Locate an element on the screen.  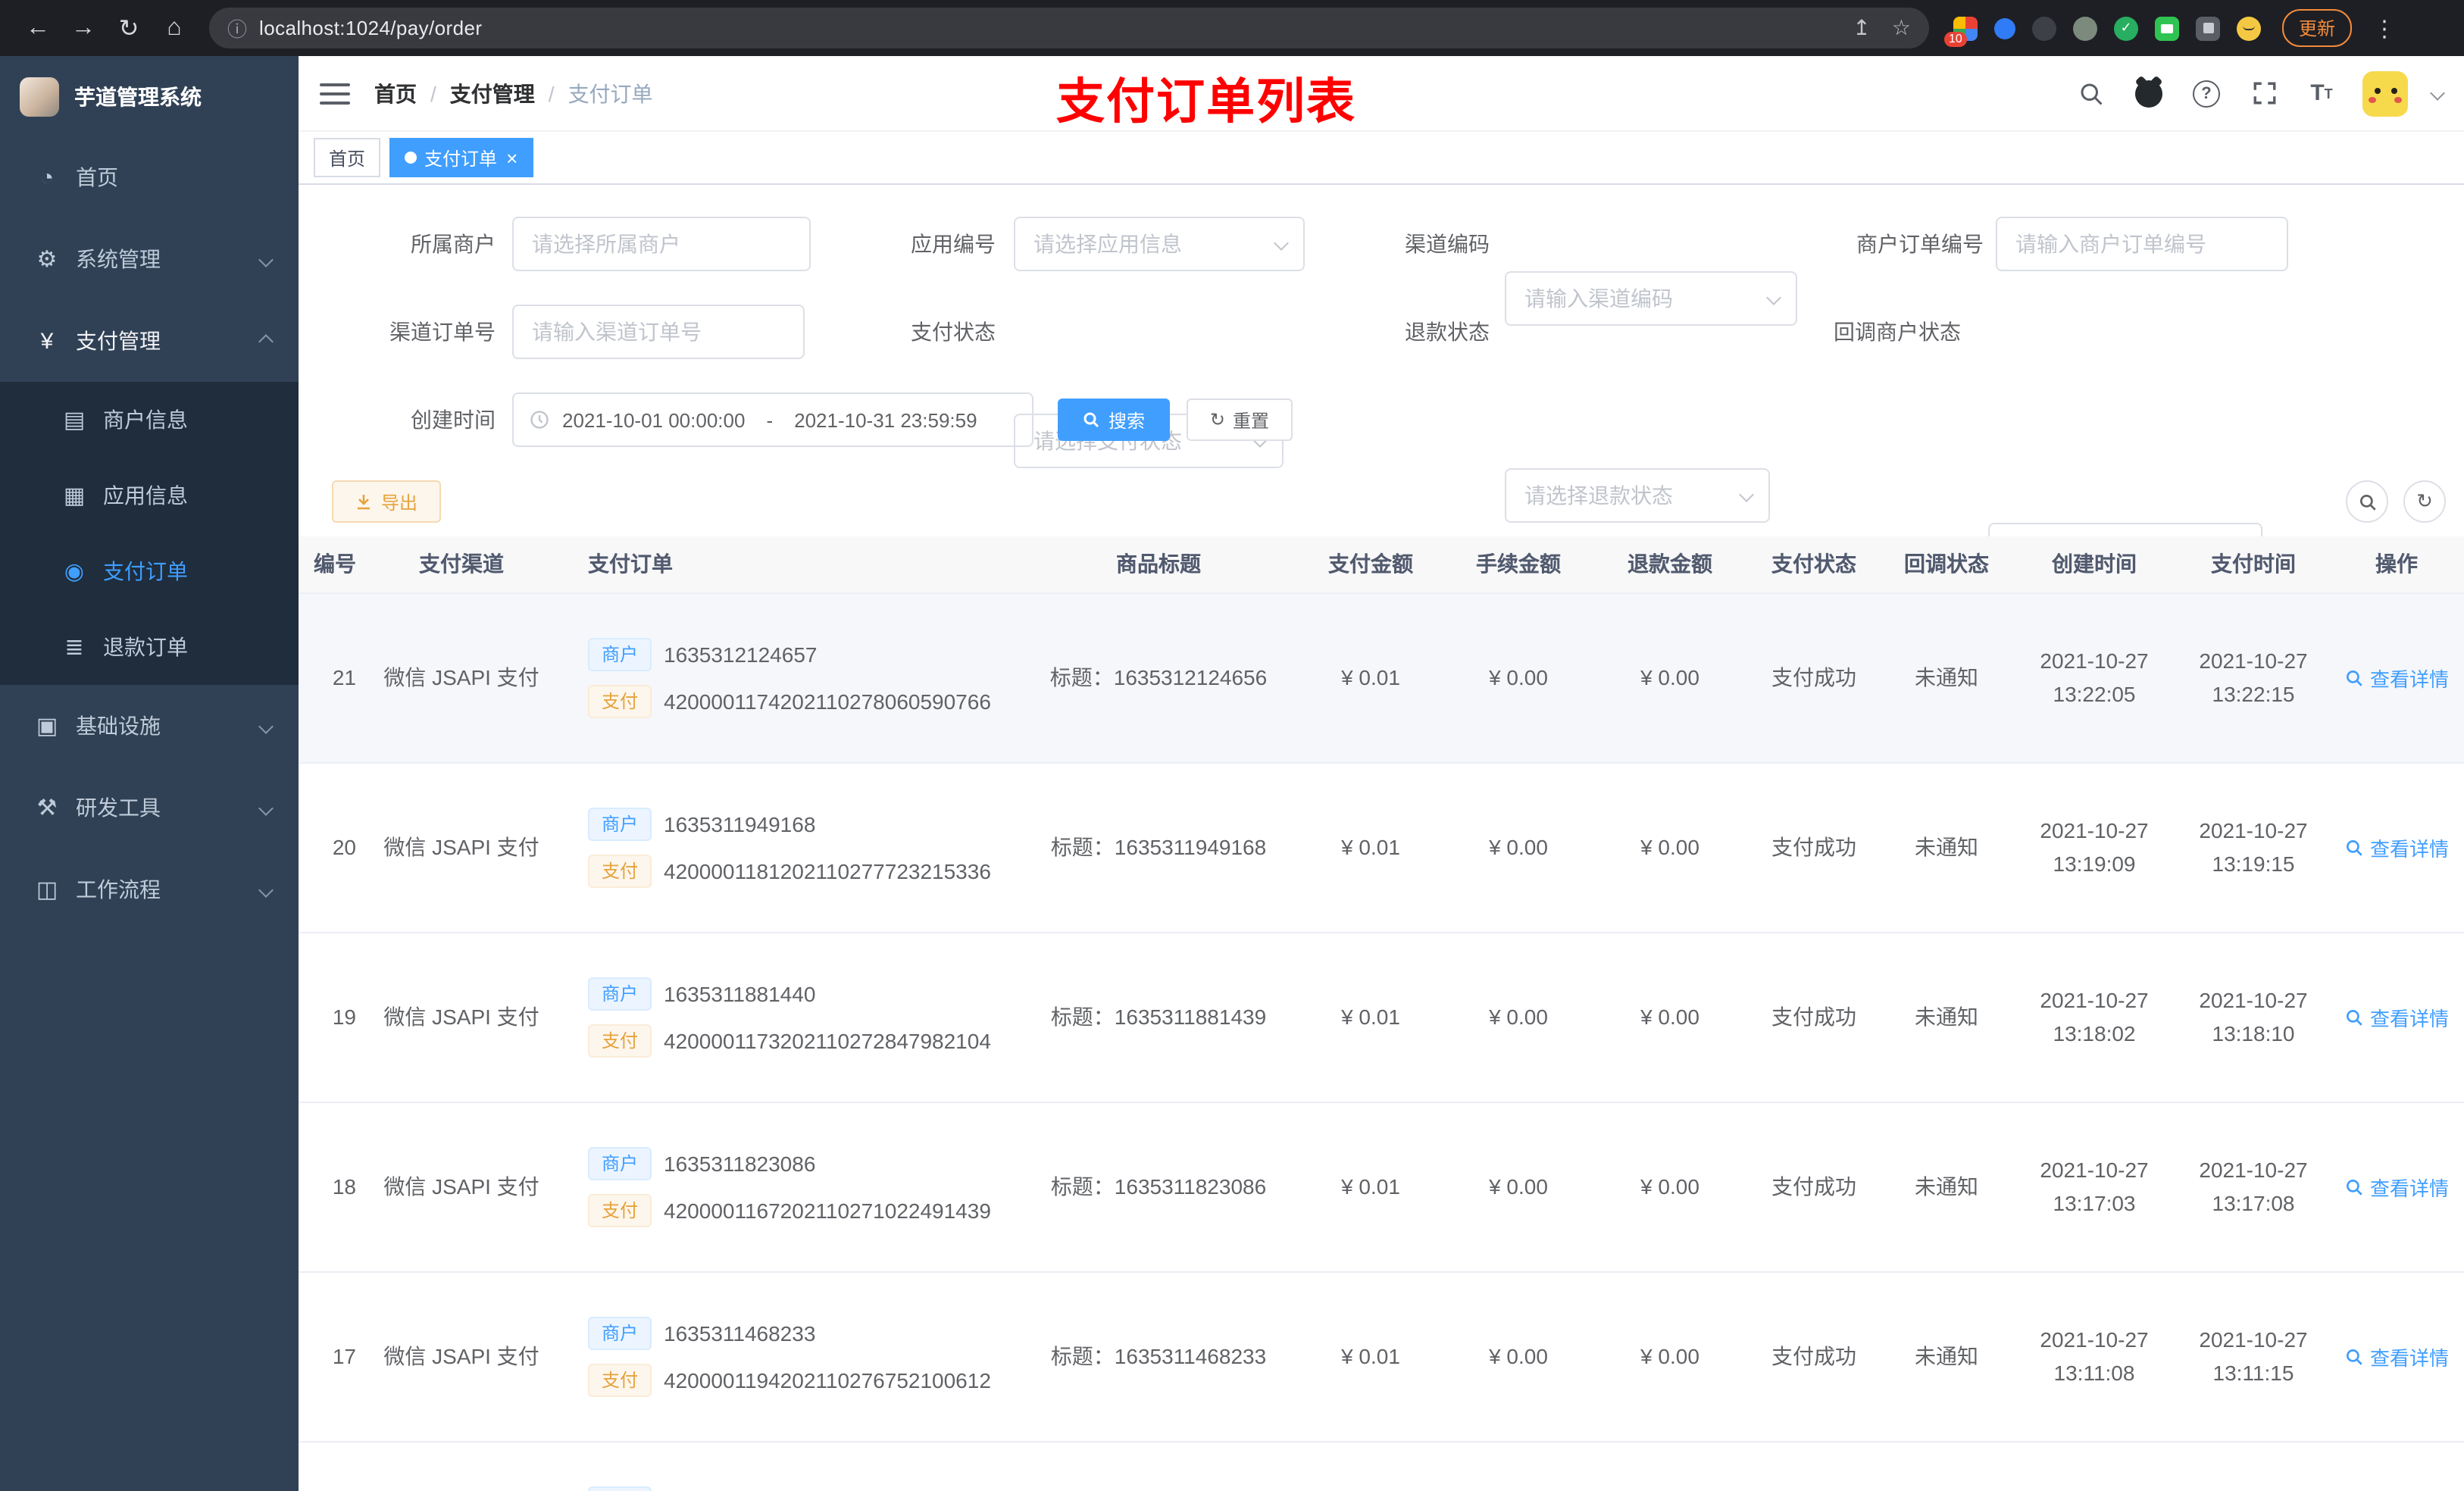
home-button: ⌂ is located at coordinates (174, 28).